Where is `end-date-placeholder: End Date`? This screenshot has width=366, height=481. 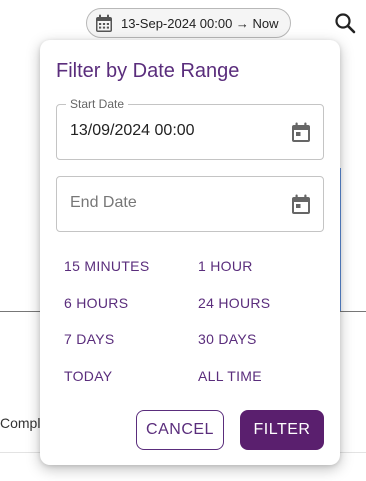 end-date-placeholder: End Date is located at coordinates (103, 203).